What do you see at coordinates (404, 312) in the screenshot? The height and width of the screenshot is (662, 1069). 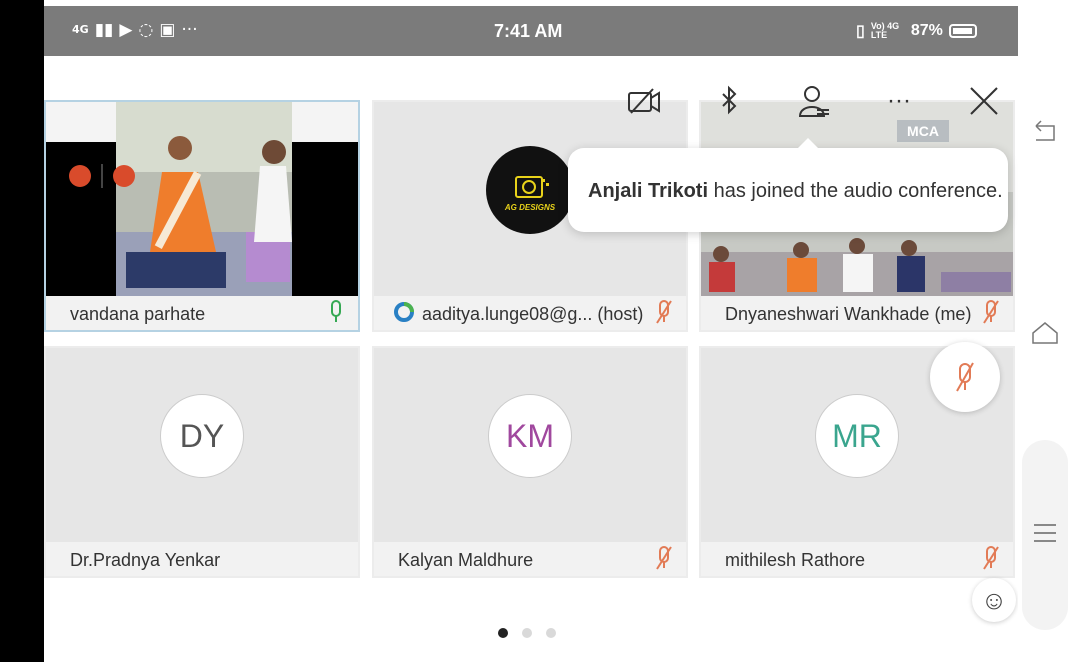 I see `host-badge-icon` at bounding box center [404, 312].